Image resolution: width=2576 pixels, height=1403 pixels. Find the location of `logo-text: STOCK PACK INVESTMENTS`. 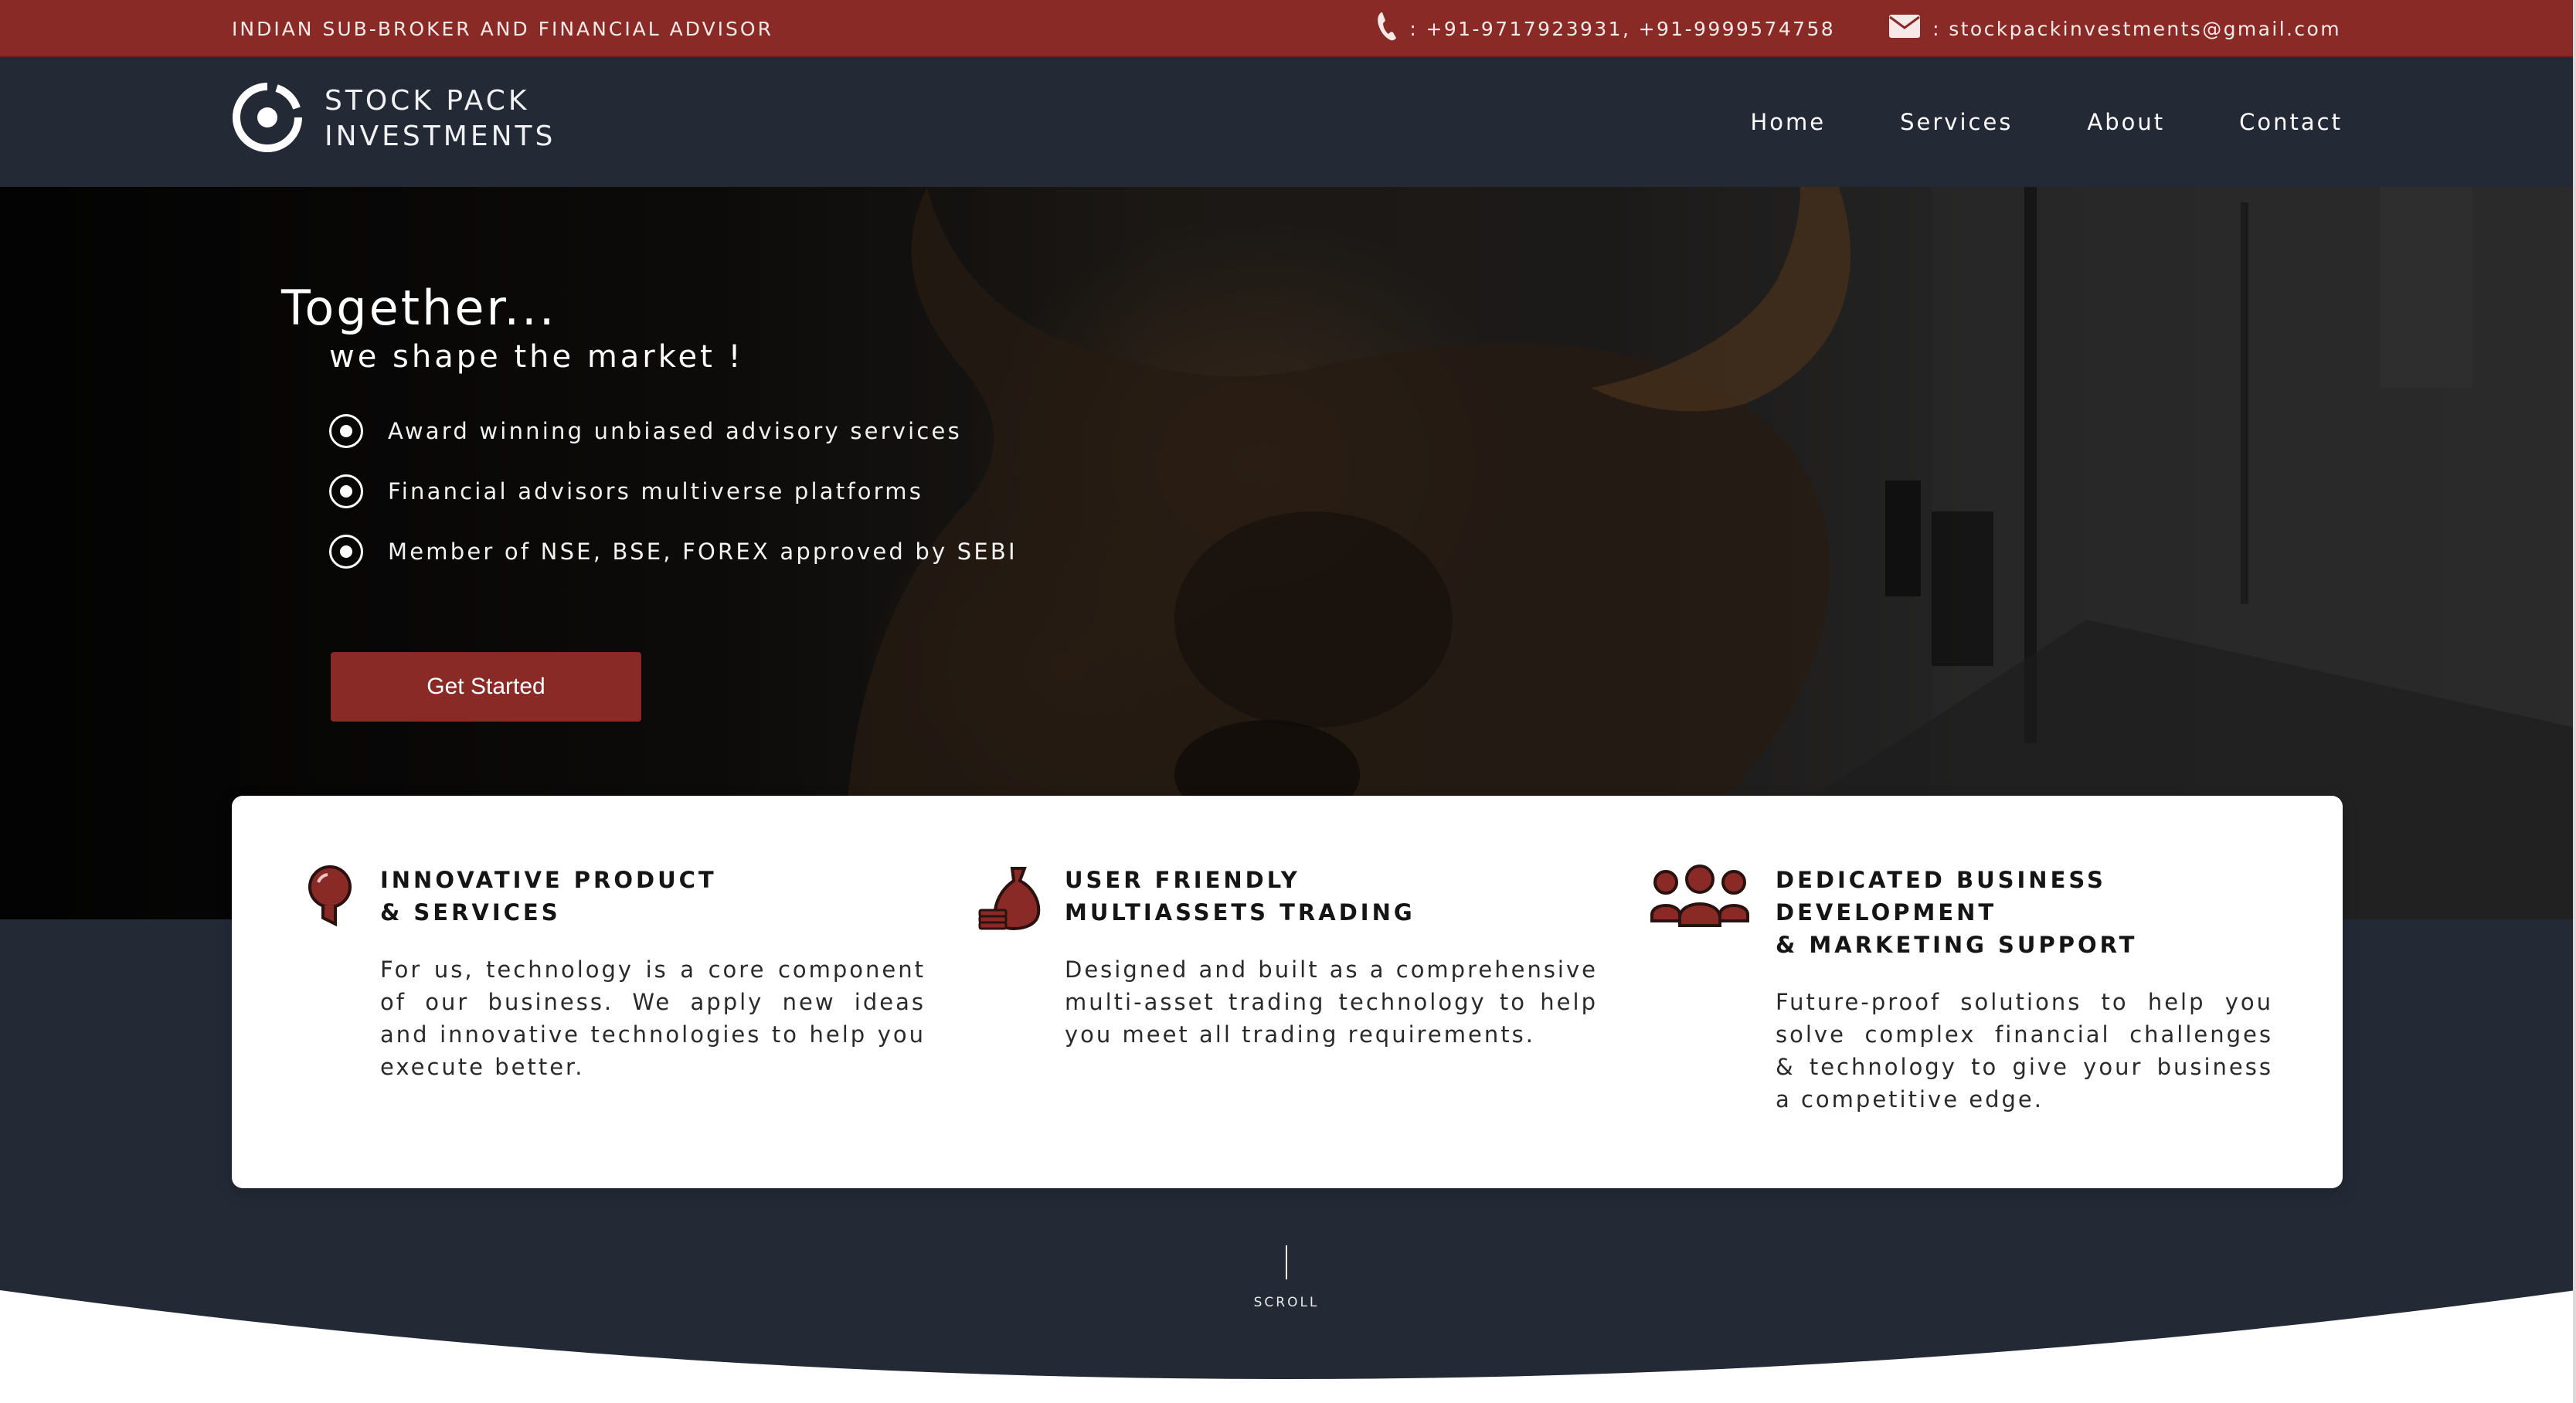

logo-text: STOCK PACK INVESTMENTS is located at coordinates (440, 119).